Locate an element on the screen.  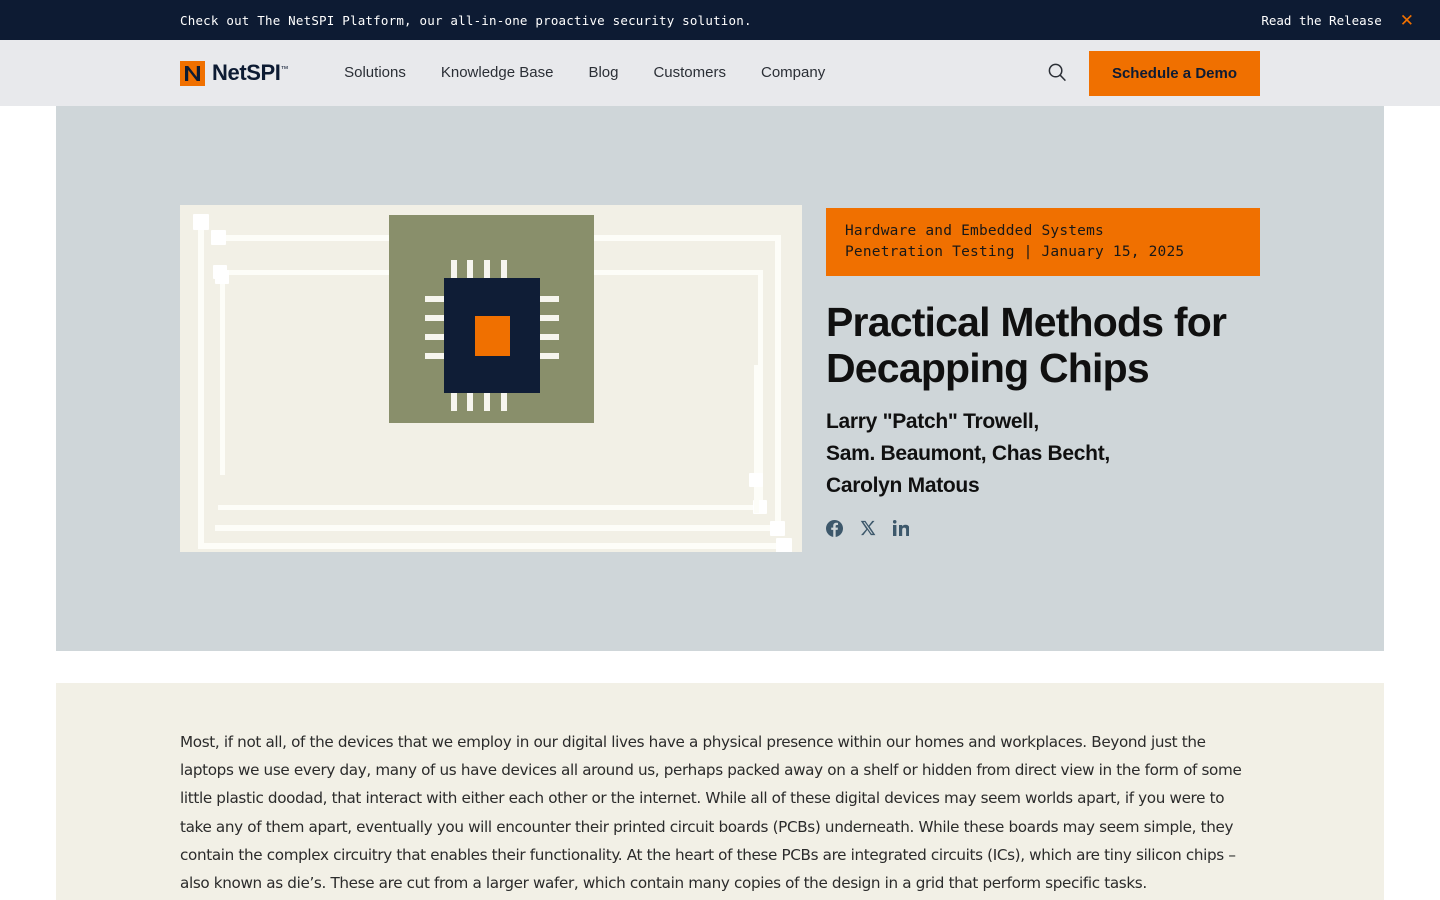
schedule-demo-button: Schedule a Demo is located at coordinates (1174, 73).